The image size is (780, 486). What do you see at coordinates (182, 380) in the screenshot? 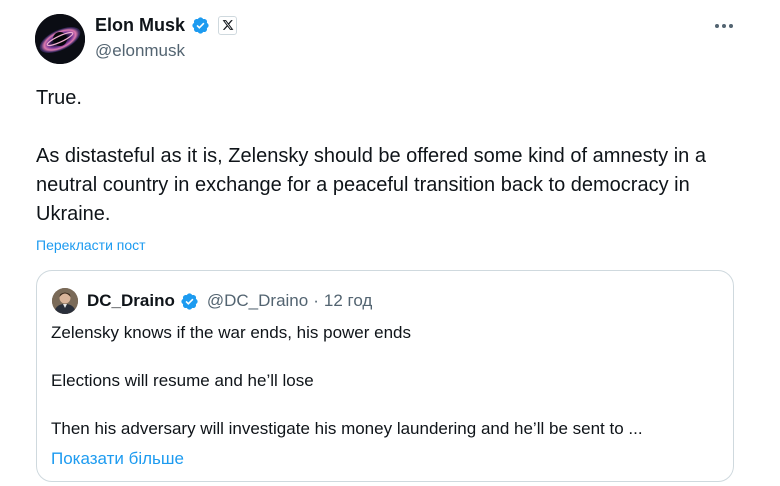
I see `quote-line: Elections will resume and he’ll lose` at bounding box center [182, 380].